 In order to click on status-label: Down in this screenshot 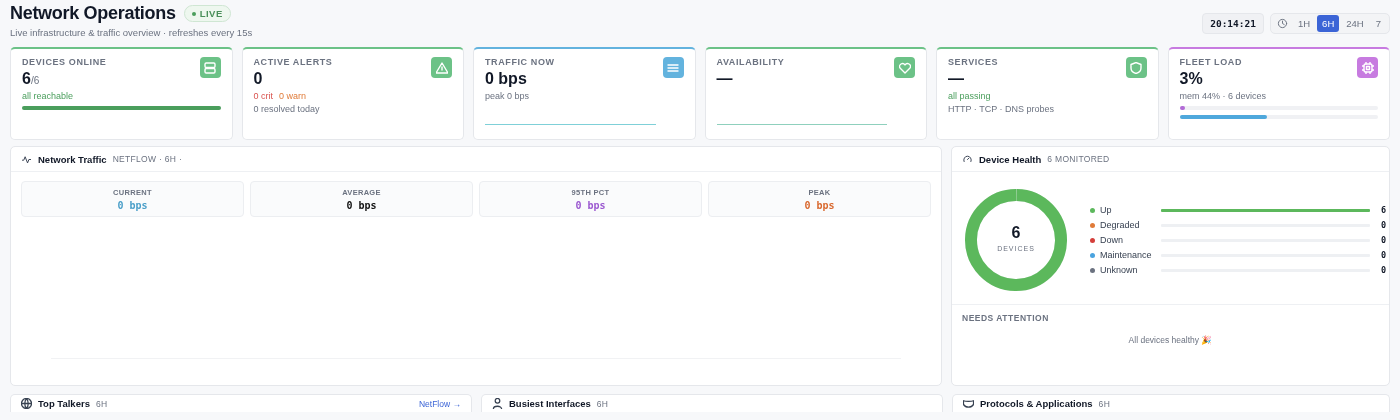, I will do `click(1112, 240)`.